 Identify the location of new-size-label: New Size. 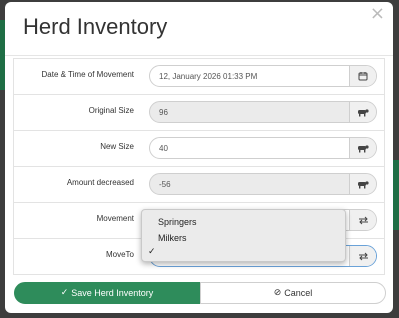
(117, 146).